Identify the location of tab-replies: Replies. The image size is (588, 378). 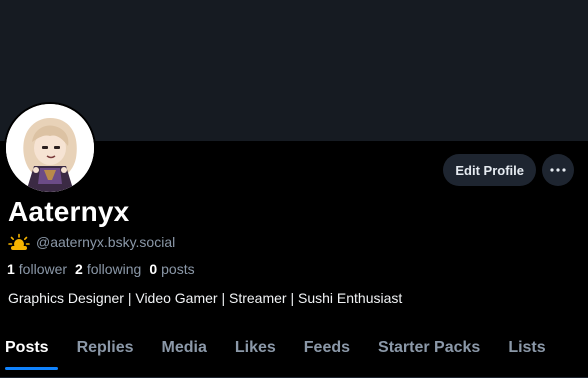
(105, 348).